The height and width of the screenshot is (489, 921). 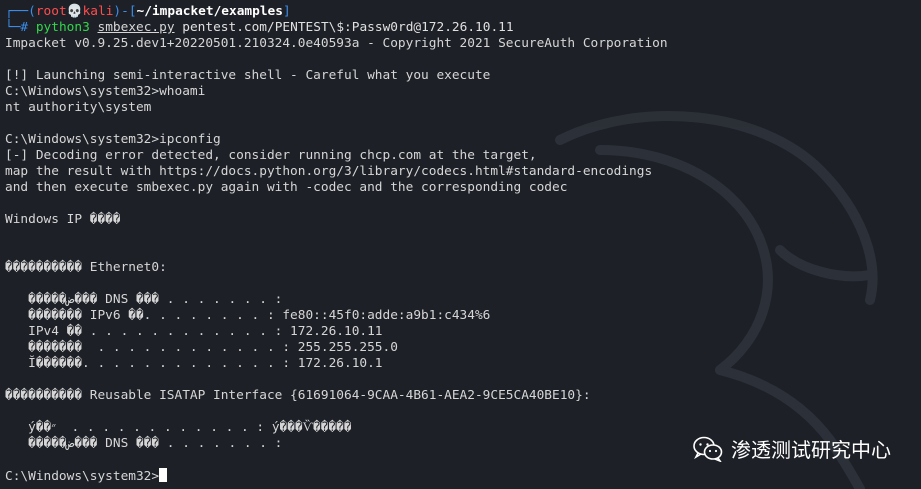 I want to click on prompt-line-top: ┌──(root💀kali)-[~/impacket/examples], so click(x=463, y=12).